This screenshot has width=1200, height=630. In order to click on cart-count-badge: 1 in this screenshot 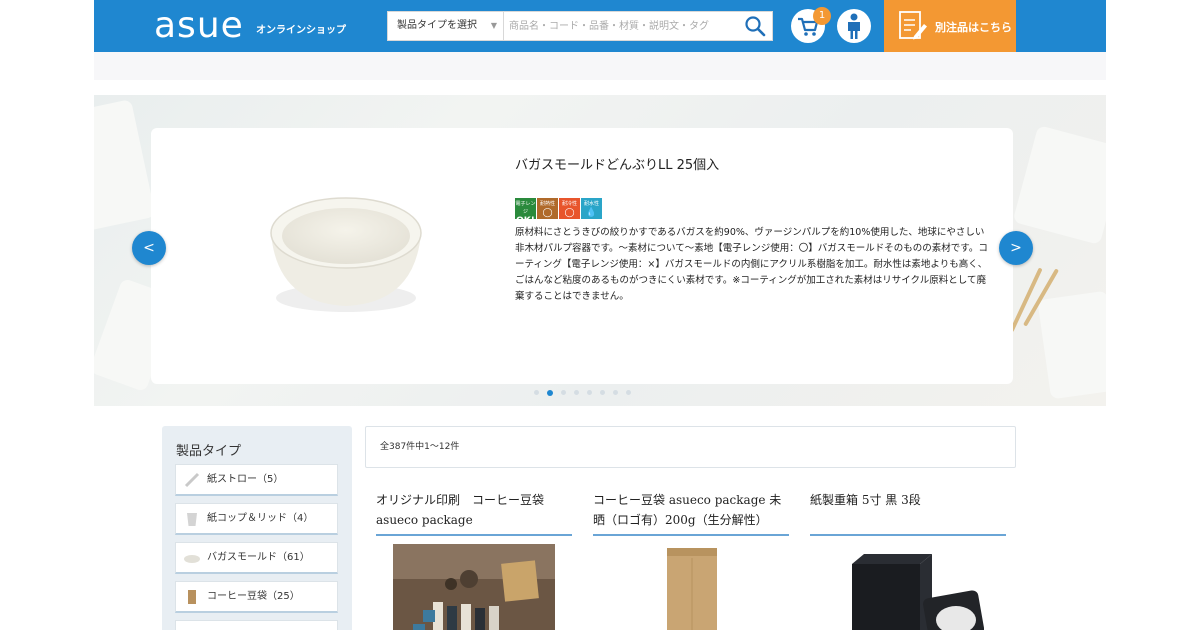, I will do `click(822, 16)`.